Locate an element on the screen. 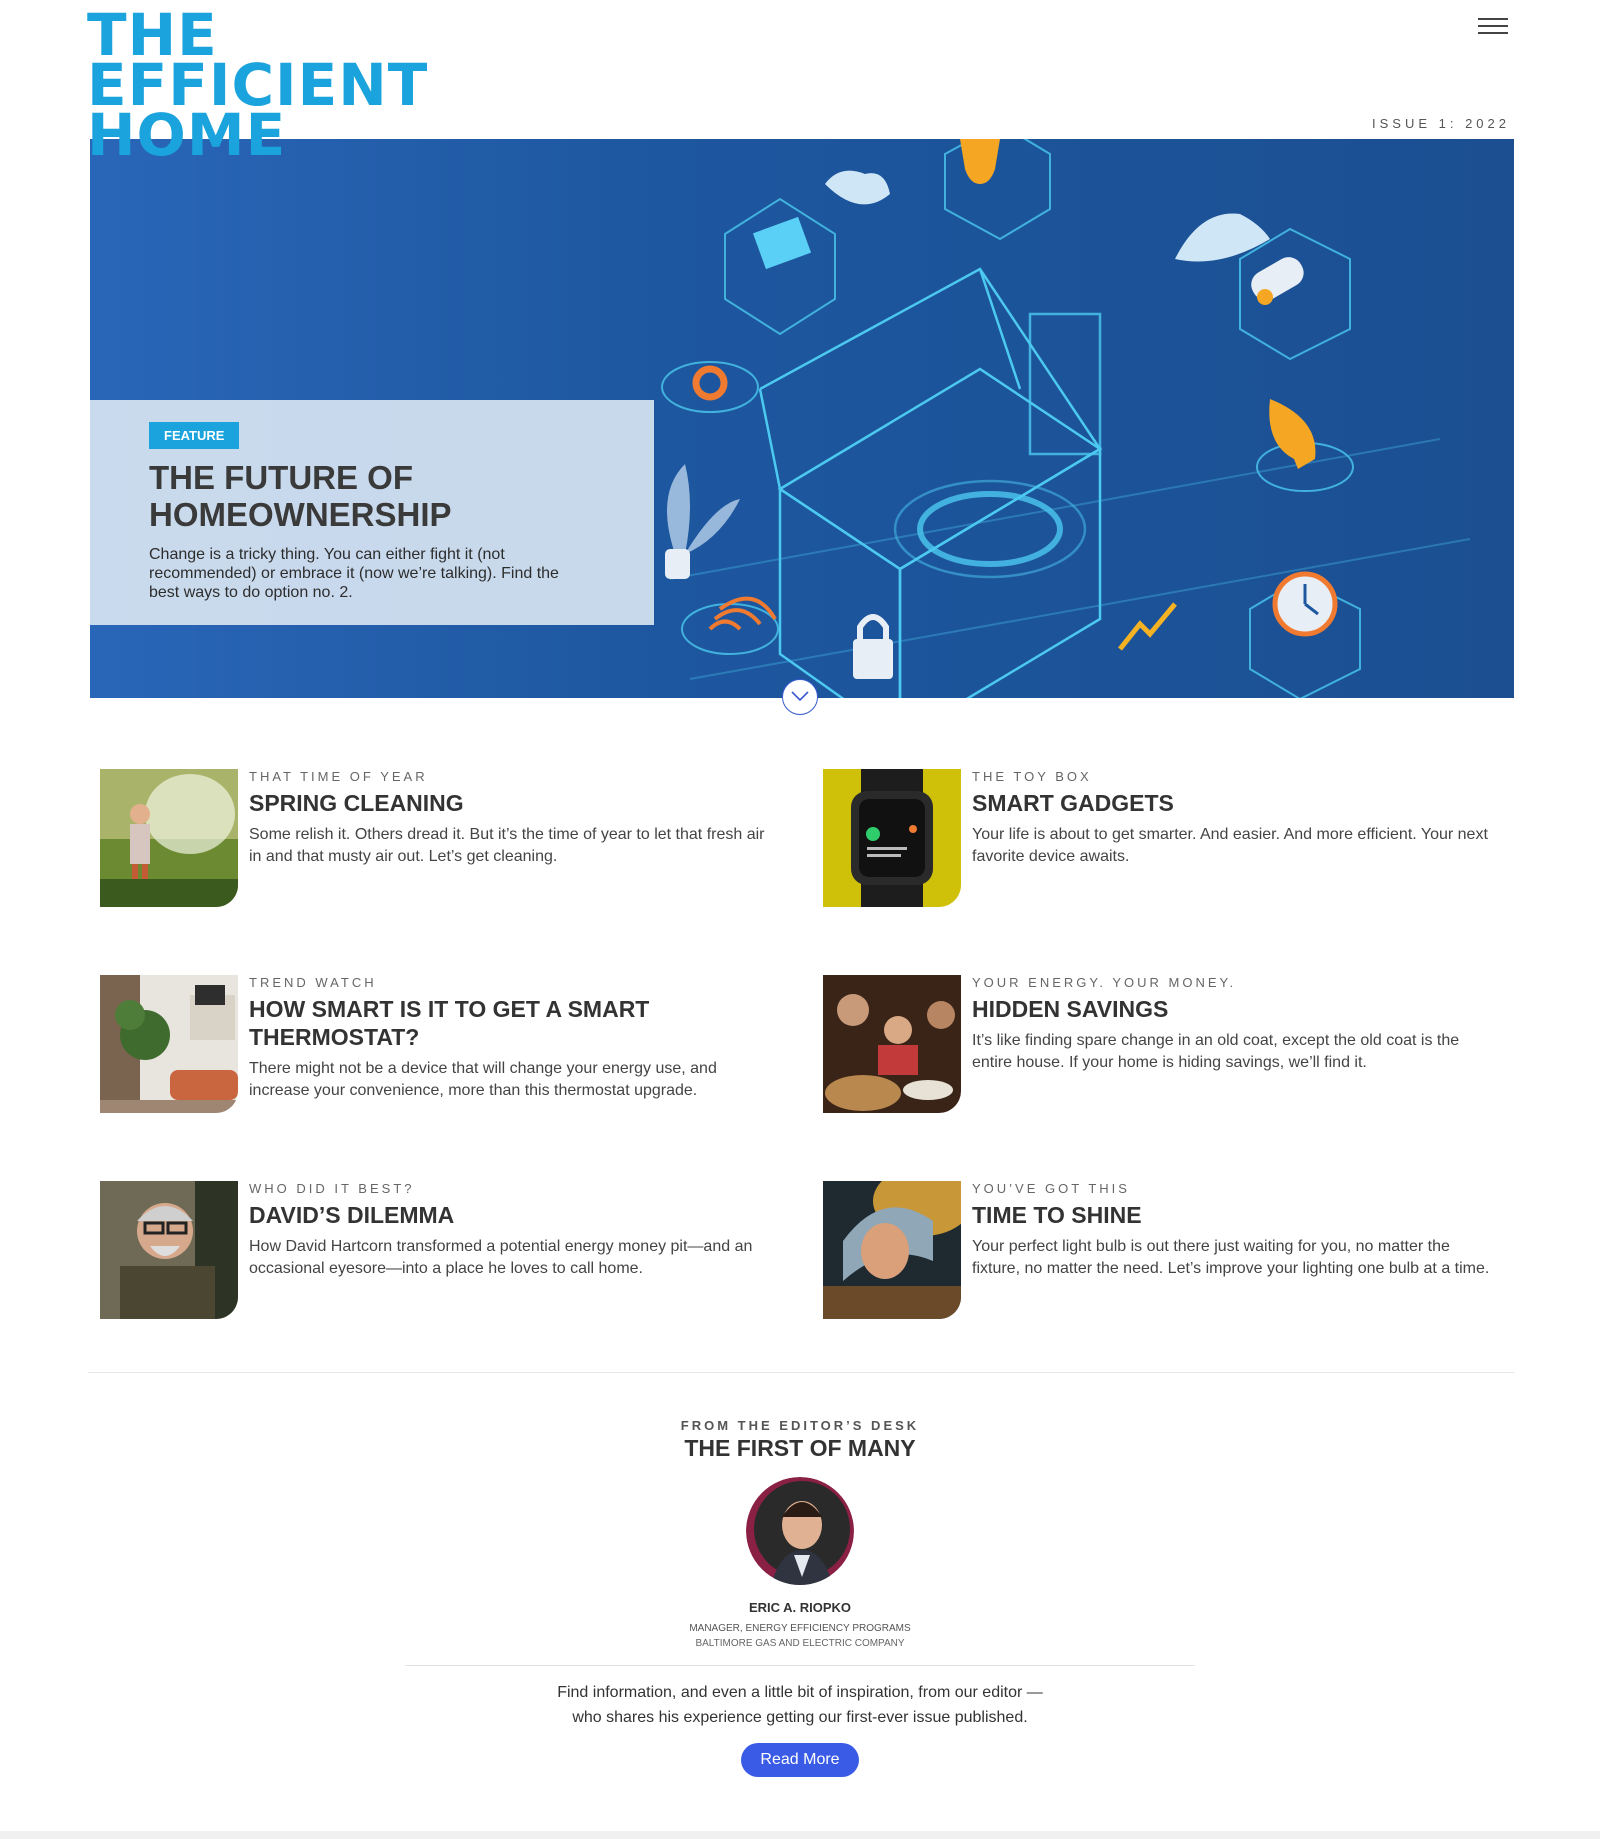 The height and width of the screenshot is (1839, 1600). feature-title: THE FUTURE OF HOMEOWNERSHIP is located at coordinates (359, 496).